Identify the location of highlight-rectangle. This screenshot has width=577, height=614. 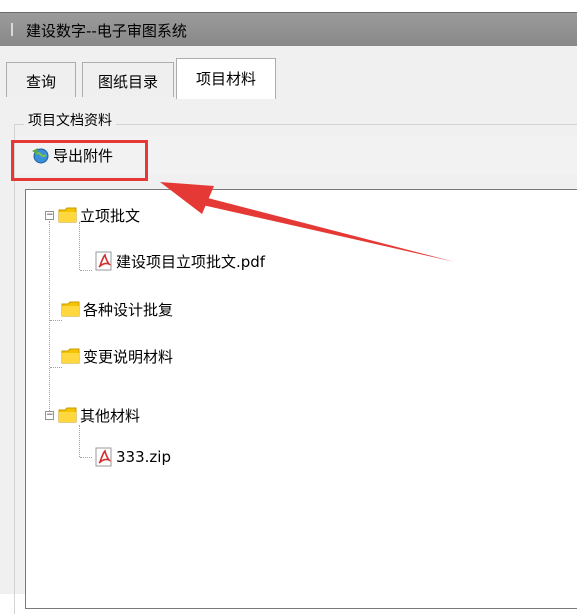
(79, 160).